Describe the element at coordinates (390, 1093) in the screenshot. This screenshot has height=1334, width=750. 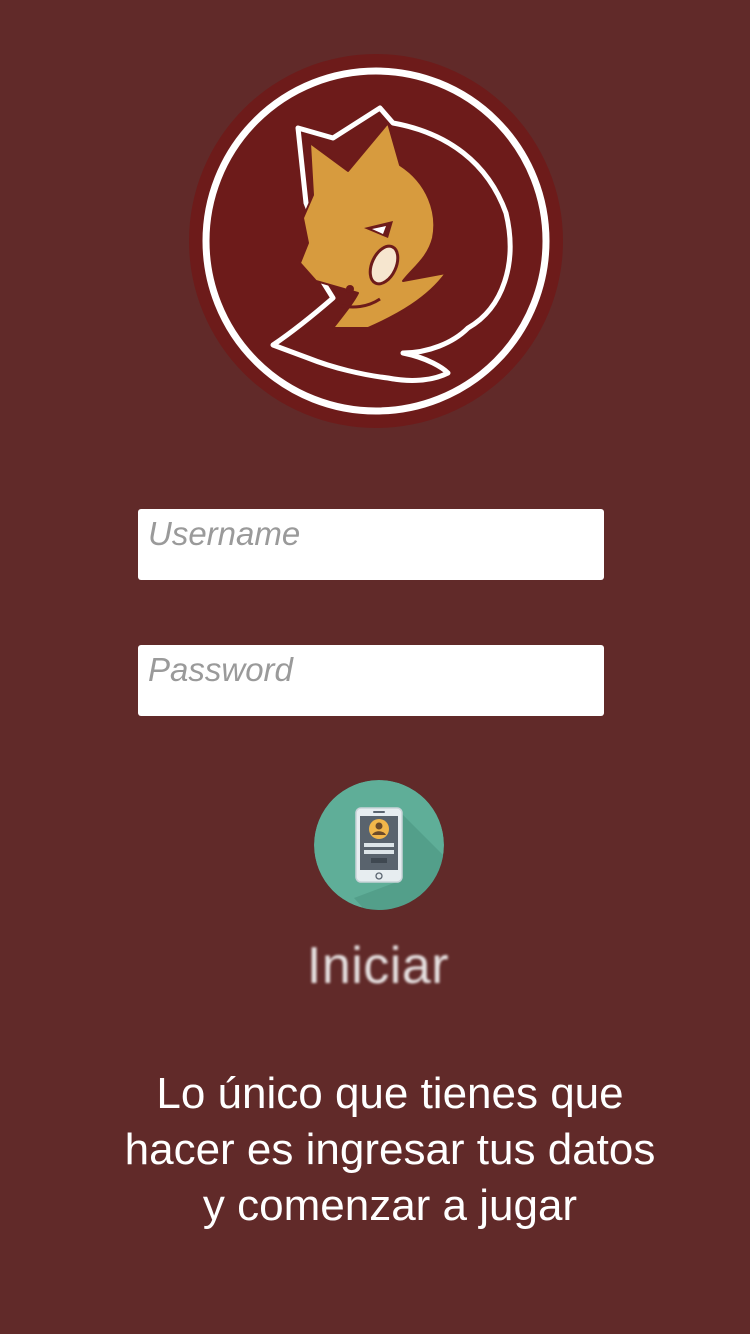
I see `instructions-line: Lo único que tienes que` at that location.